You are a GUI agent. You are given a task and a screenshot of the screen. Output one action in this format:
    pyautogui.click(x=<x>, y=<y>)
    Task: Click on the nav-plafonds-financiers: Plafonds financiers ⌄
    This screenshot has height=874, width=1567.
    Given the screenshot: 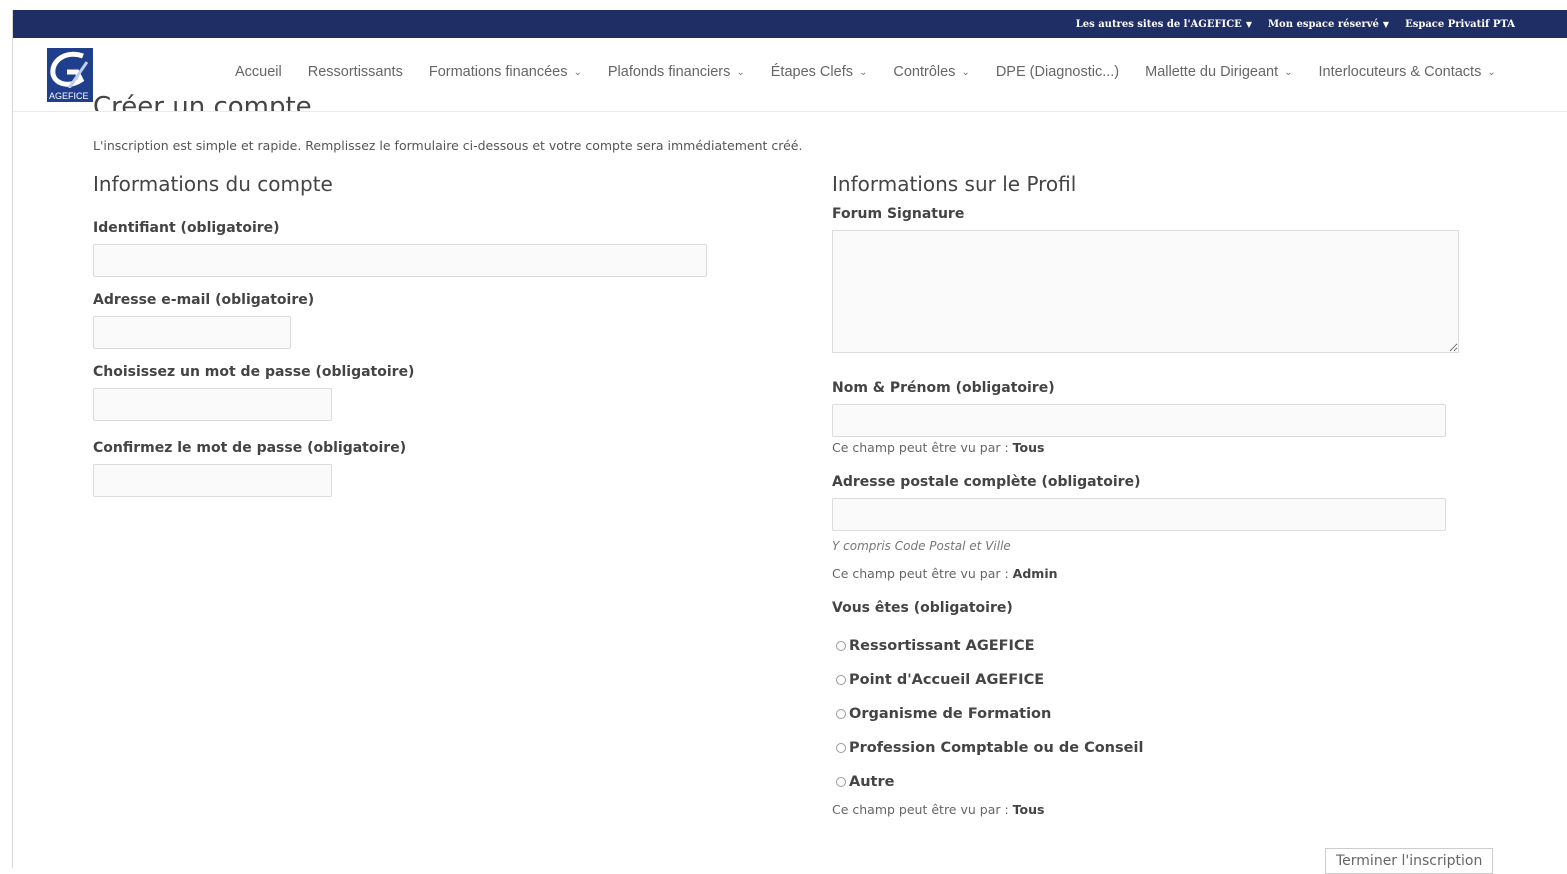 What is the action you would take?
    pyautogui.click(x=676, y=72)
    